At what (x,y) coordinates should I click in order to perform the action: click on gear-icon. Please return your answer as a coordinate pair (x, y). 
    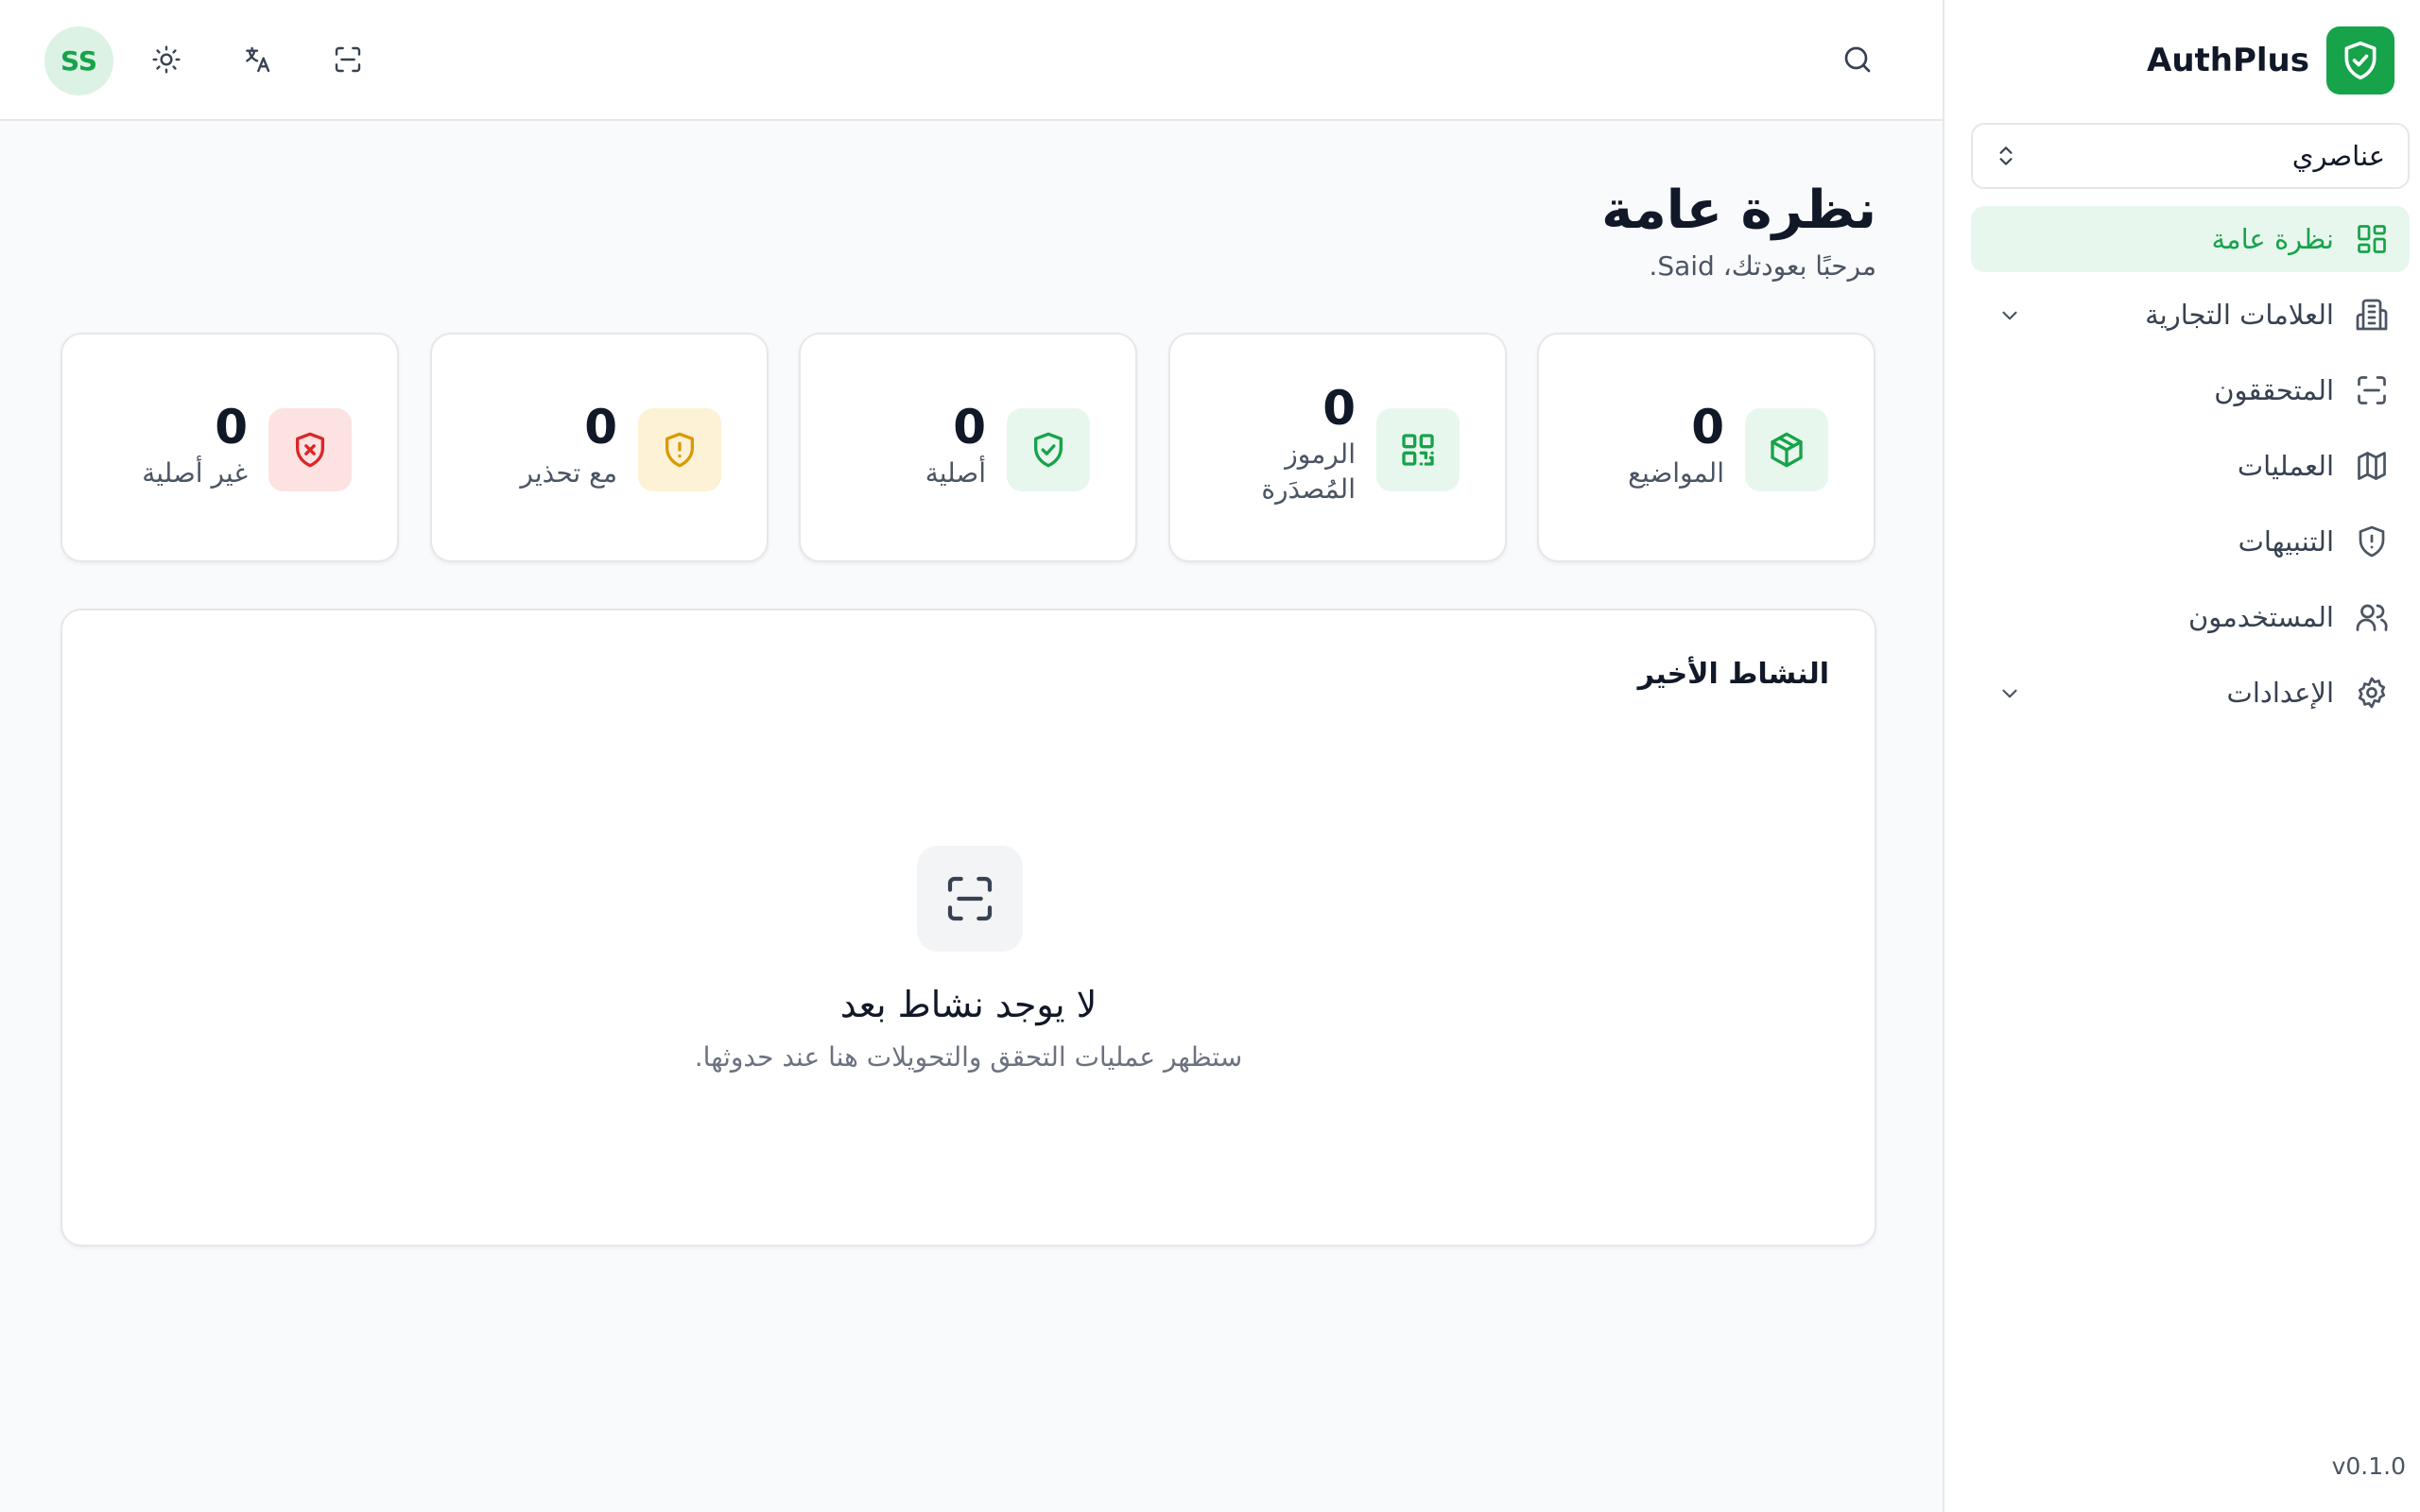
    Looking at the image, I should click on (2372, 693).